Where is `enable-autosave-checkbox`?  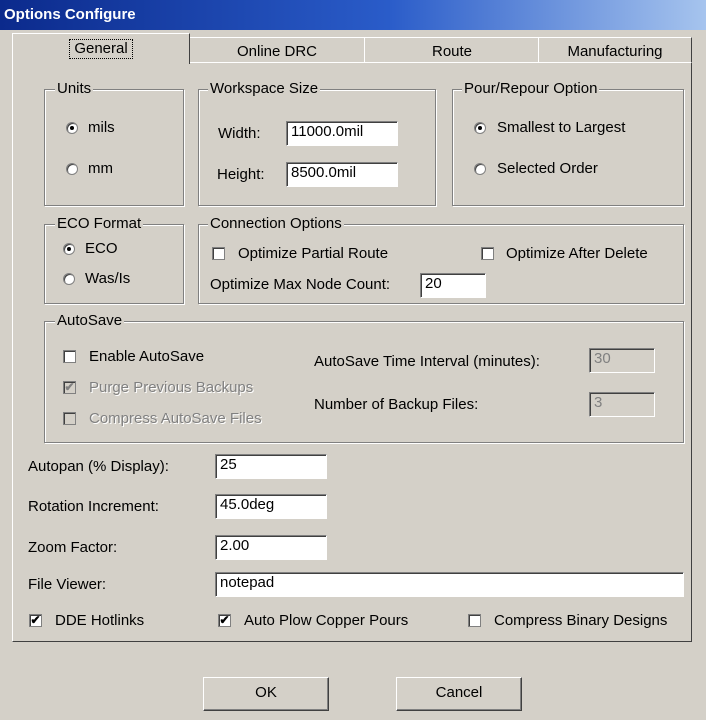 enable-autosave-checkbox is located at coordinates (69, 356).